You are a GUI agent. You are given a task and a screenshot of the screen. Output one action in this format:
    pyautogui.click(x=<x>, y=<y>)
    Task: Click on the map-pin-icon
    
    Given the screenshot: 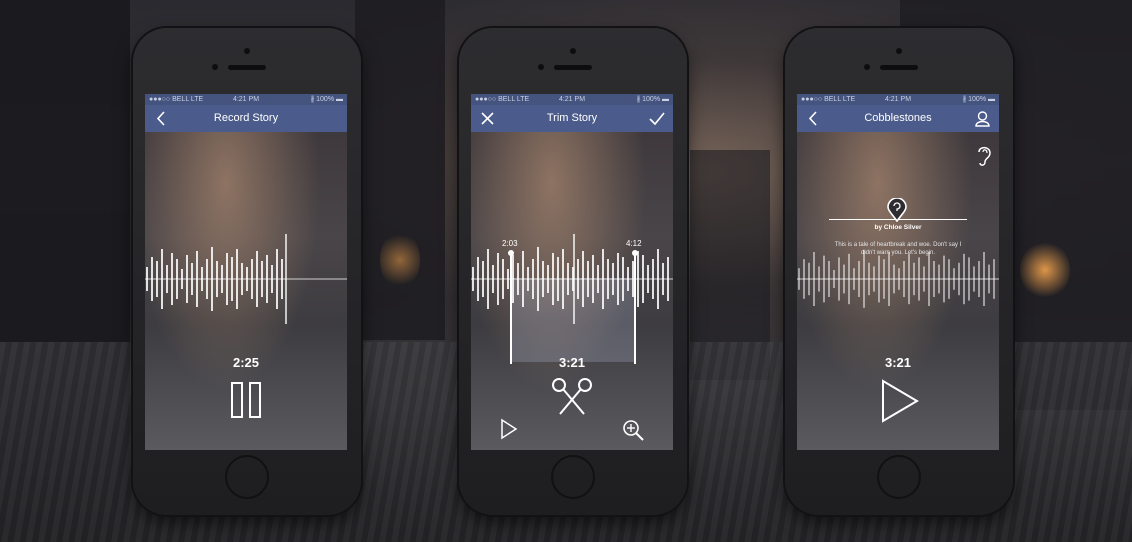 What is the action you would take?
    pyautogui.click(x=897, y=210)
    